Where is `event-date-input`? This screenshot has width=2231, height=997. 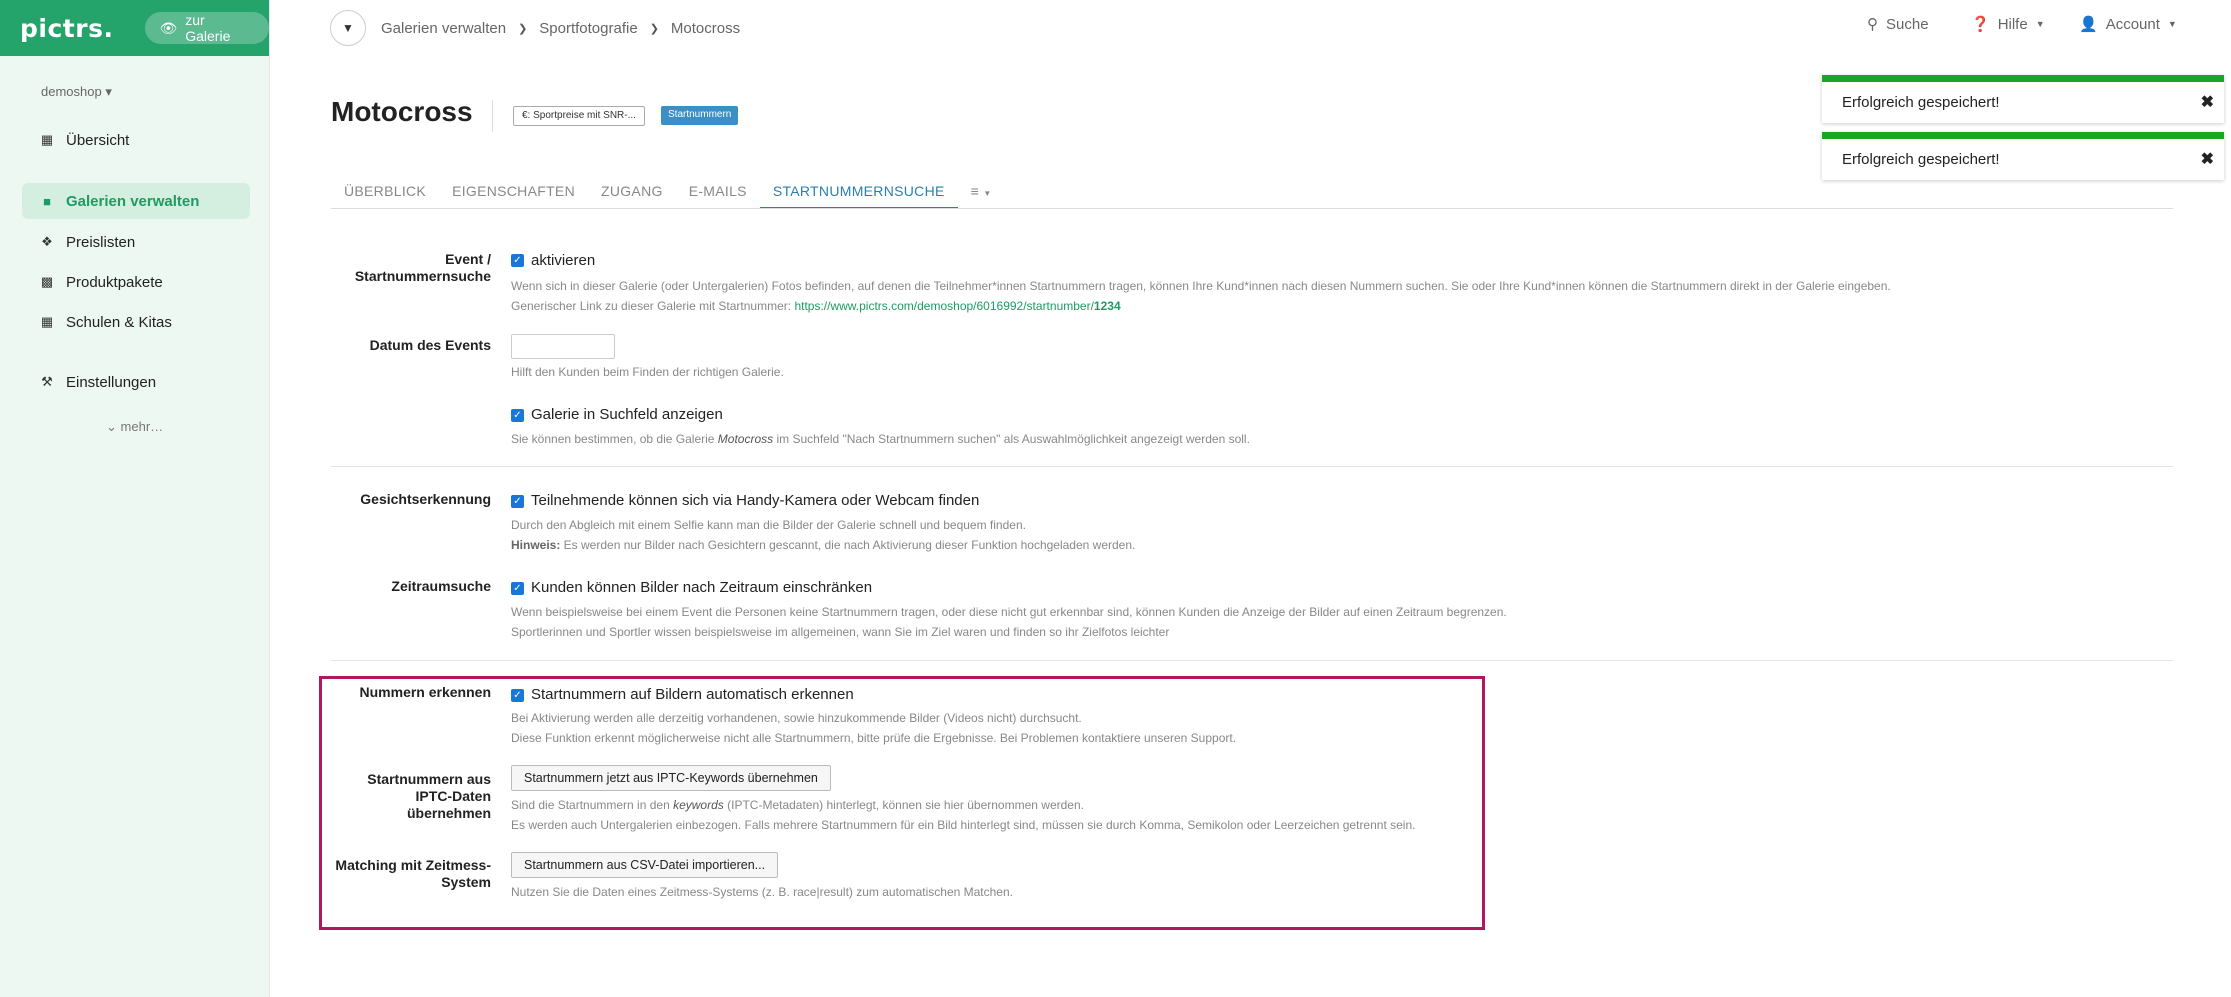 event-date-input is located at coordinates (563, 346).